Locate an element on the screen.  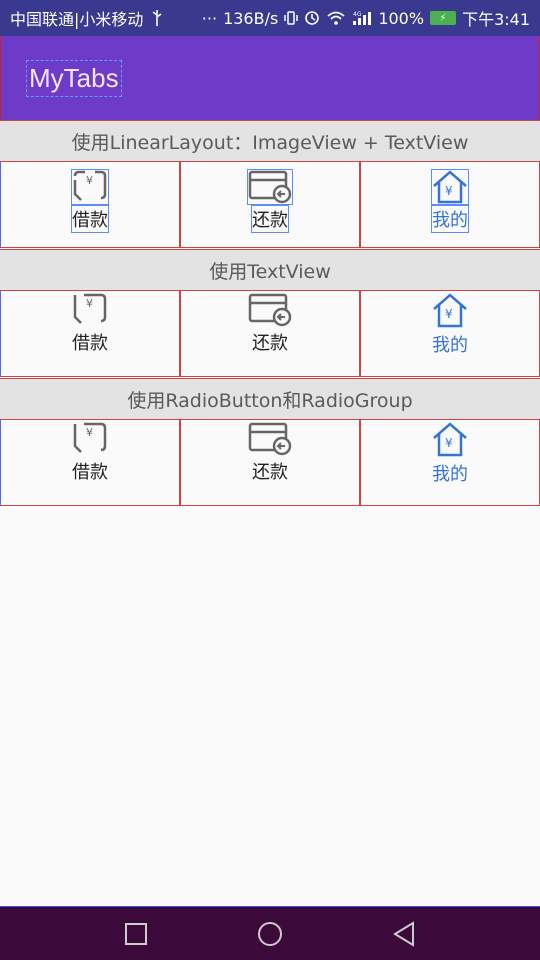
clock-time: 下午3:41 is located at coordinates (496, 19).